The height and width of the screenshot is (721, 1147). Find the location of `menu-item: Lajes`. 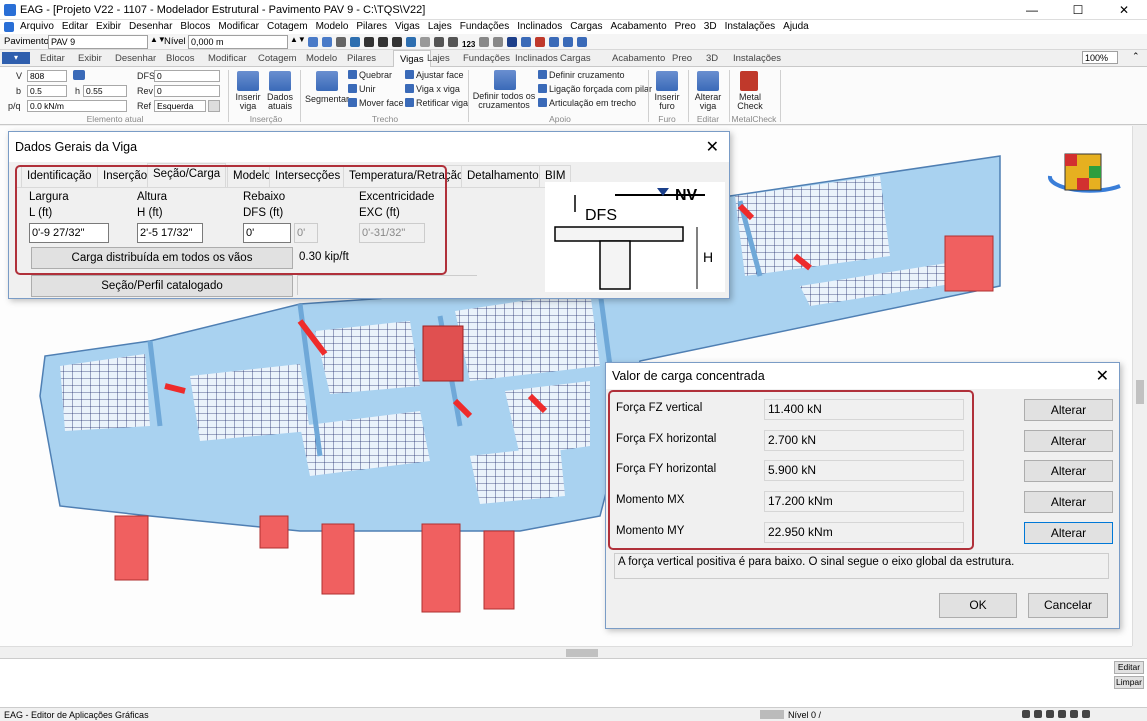

menu-item: Lajes is located at coordinates (440, 27).